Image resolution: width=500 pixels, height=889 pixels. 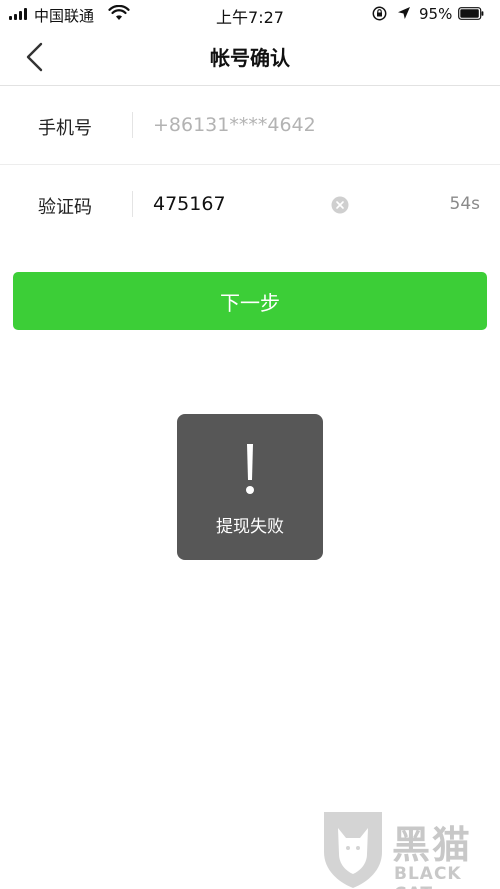 I want to click on code-label: 验证码, so click(x=65, y=207).